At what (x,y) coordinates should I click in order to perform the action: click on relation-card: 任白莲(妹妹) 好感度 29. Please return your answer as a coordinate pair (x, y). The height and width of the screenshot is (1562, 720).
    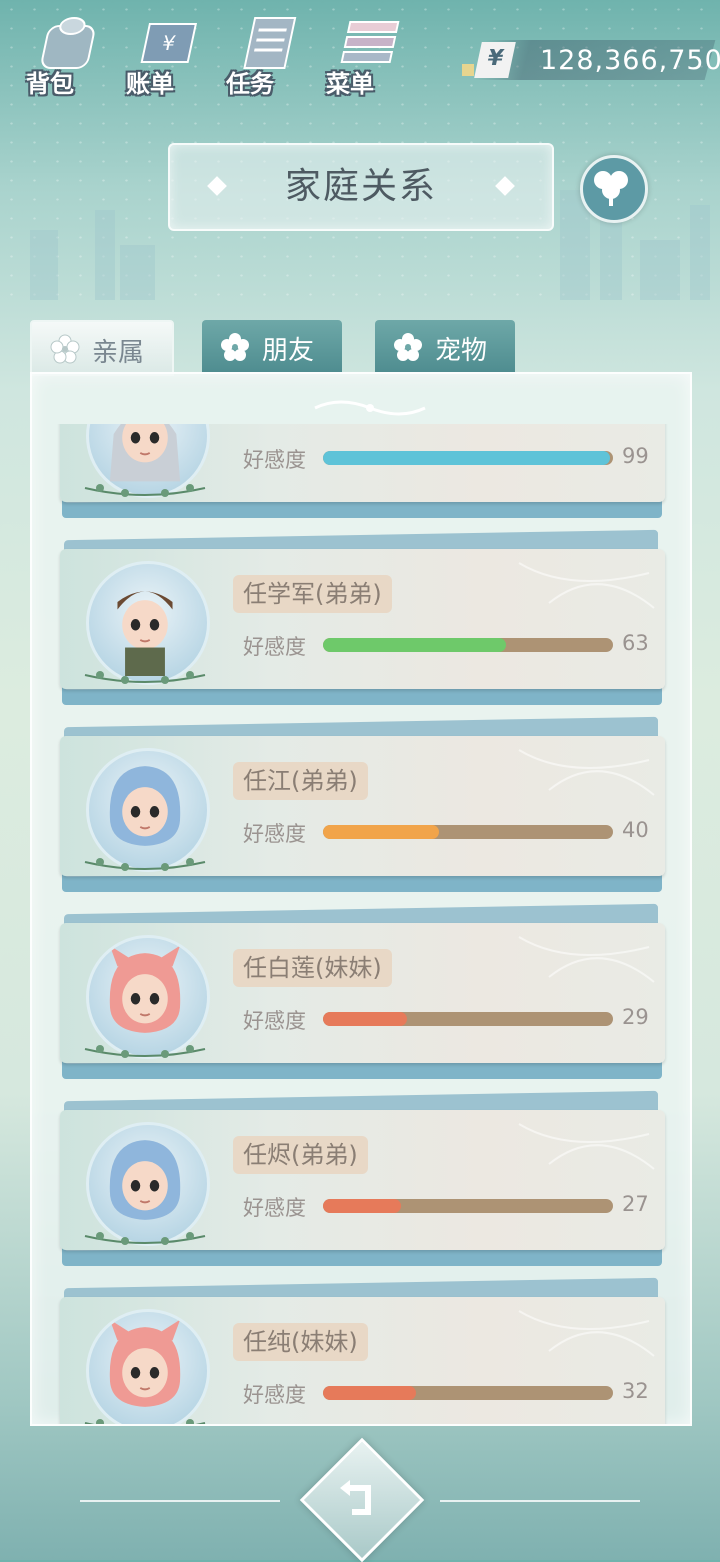
    Looking at the image, I should click on (362, 991).